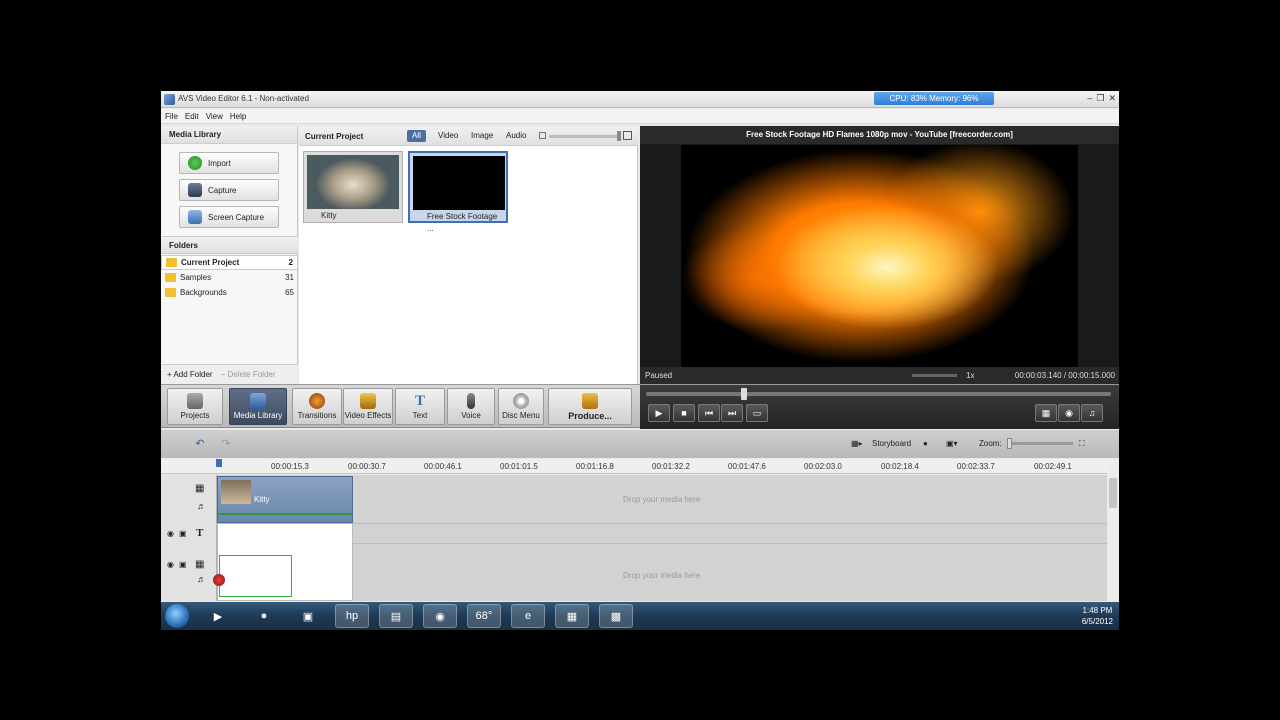 This screenshot has height=720, width=1280. What do you see at coordinates (585, 136) in the screenshot?
I see `thumb-size-slider` at bounding box center [585, 136].